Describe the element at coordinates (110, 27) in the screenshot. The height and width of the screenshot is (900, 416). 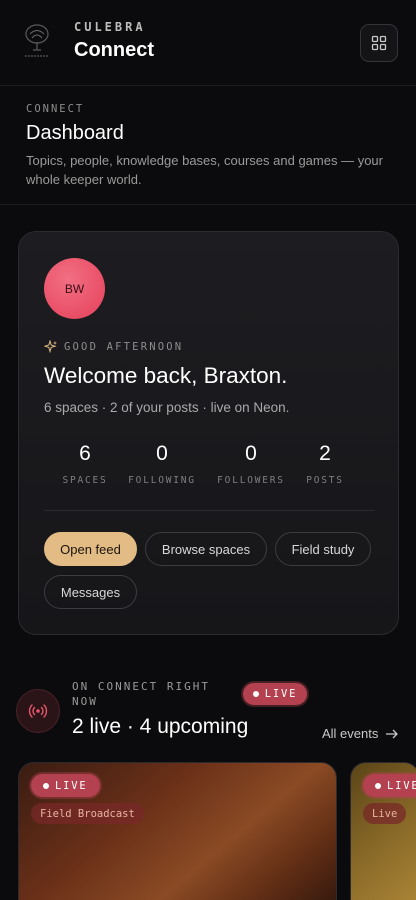
I see `brand-name: CULEBRA` at that location.